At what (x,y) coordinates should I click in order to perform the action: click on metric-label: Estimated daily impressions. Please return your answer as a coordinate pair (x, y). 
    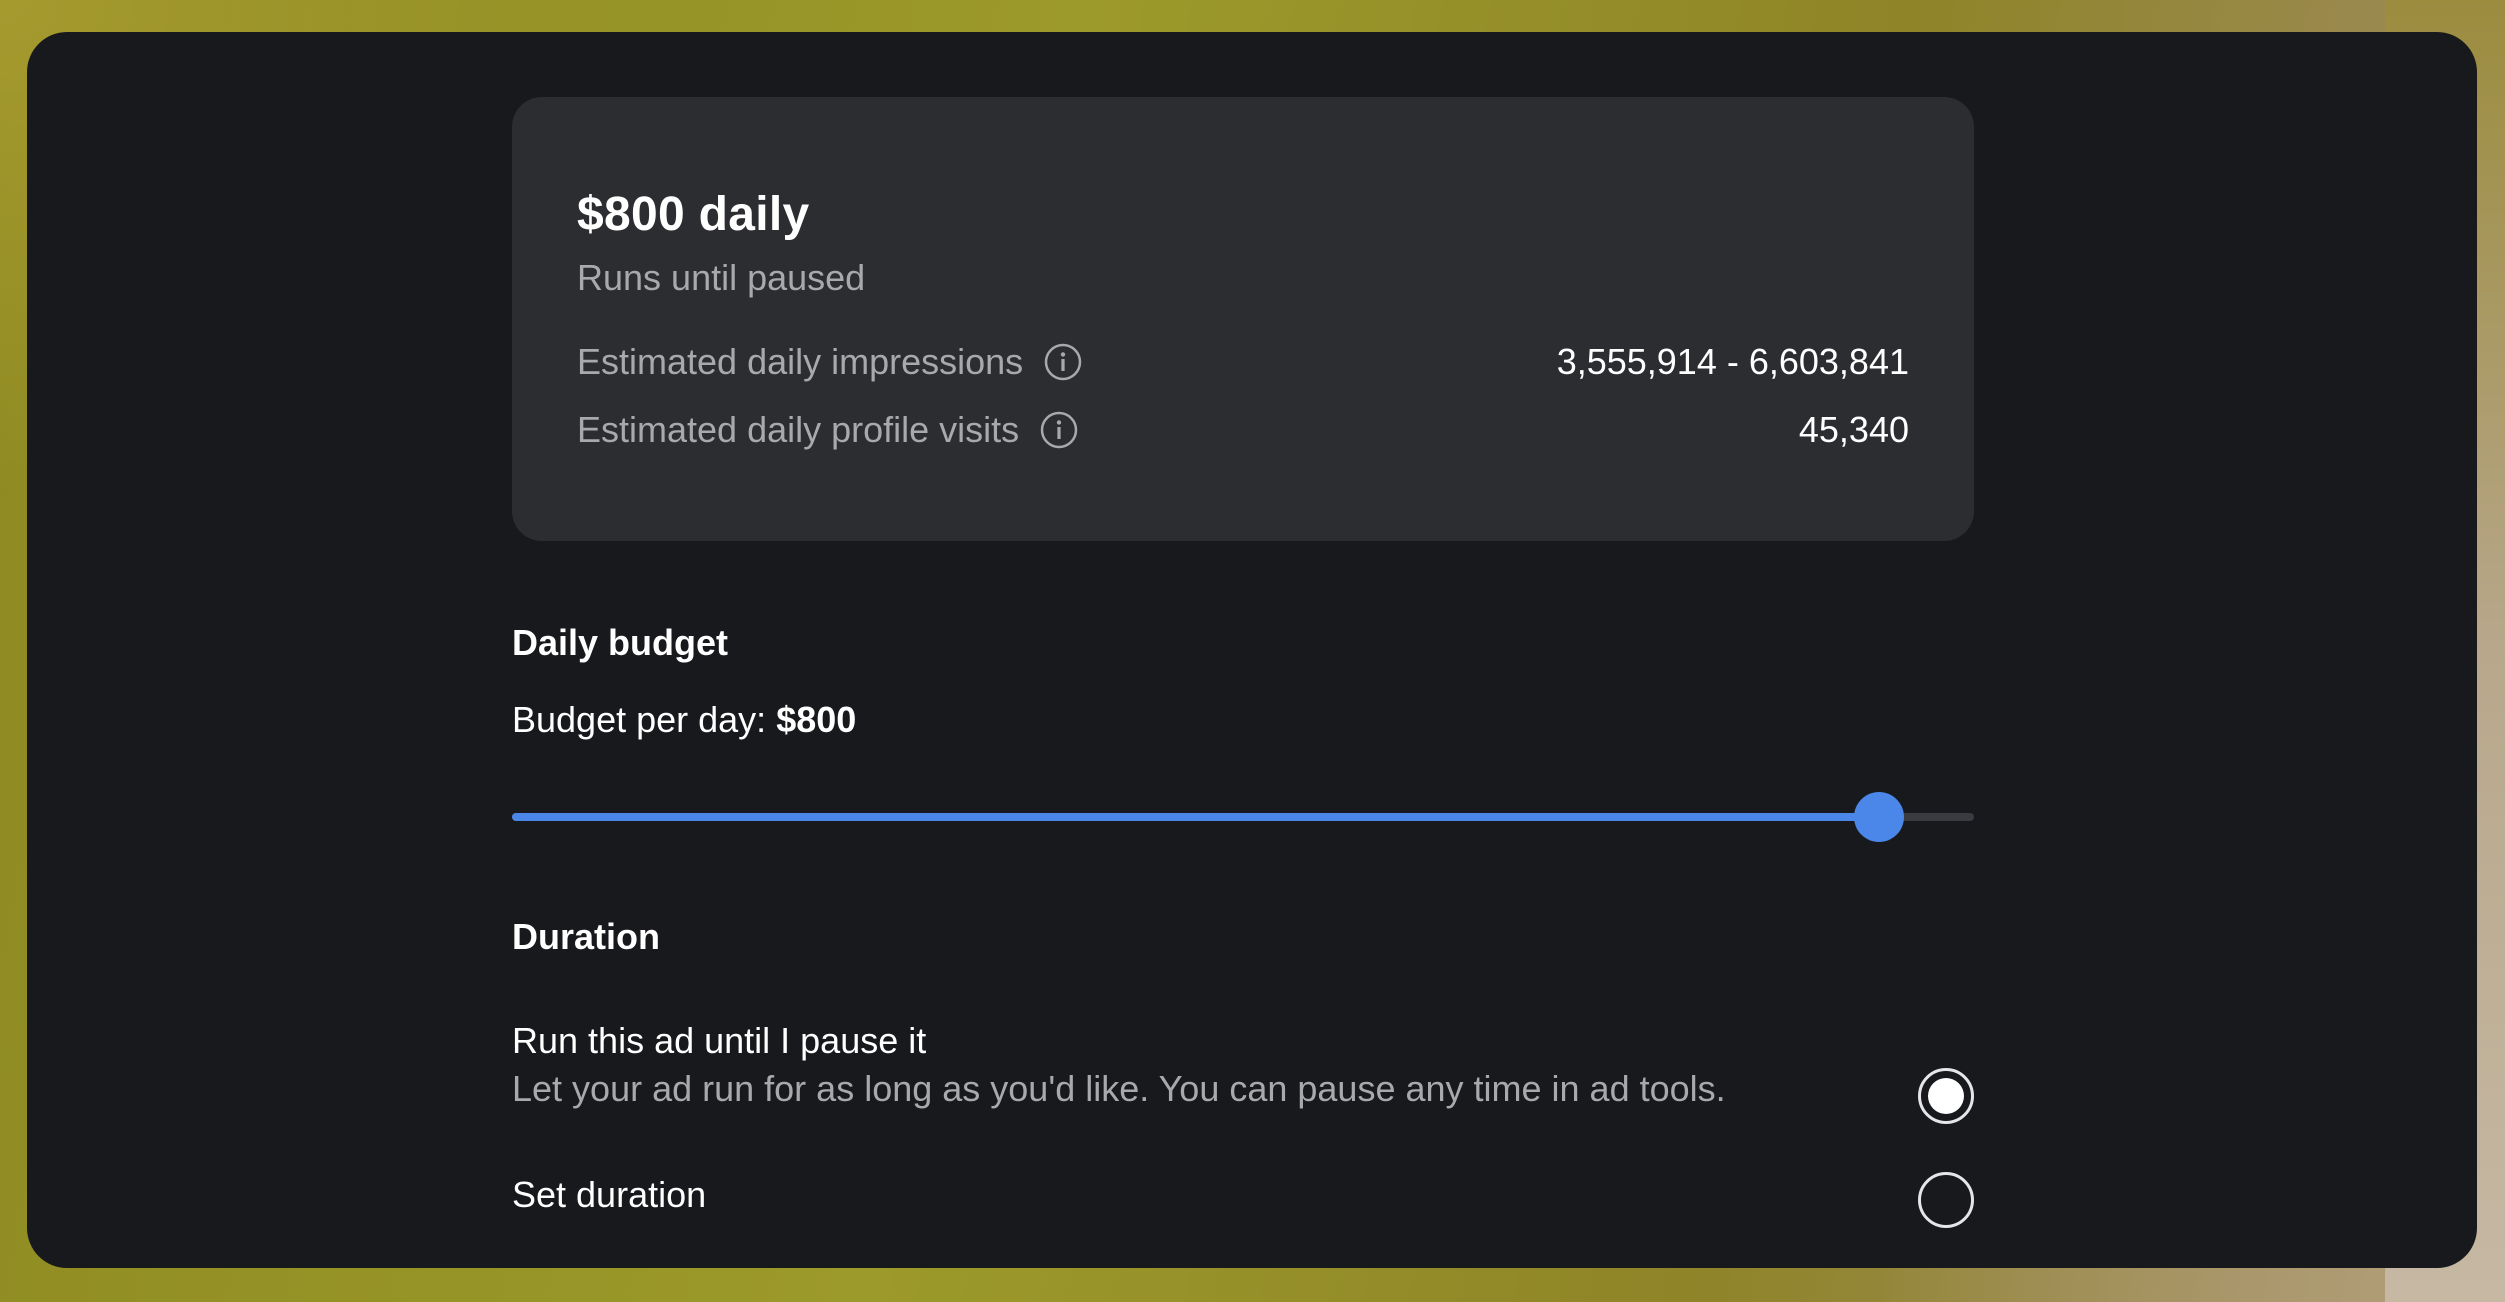
    Looking at the image, I should click on (800, 361).